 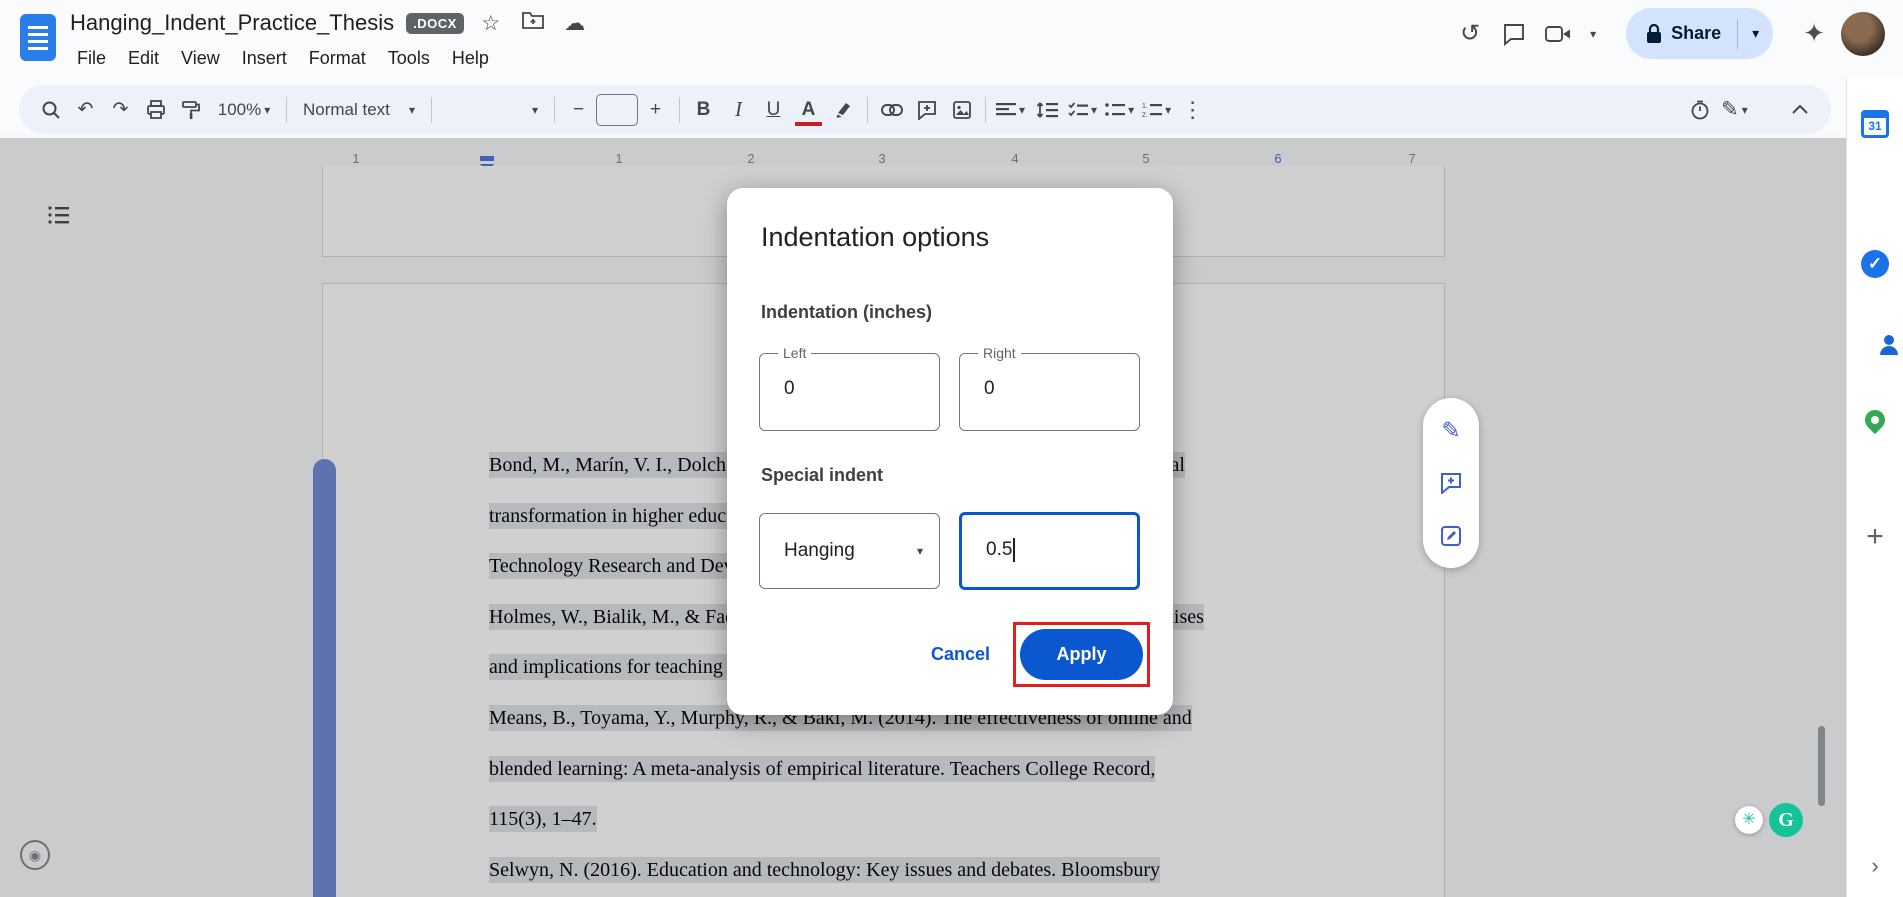 What do you see at coordinates (1451, 536) in the screenshot?
I see `suggest-edits-icon` at bounding box center [1451, 536].